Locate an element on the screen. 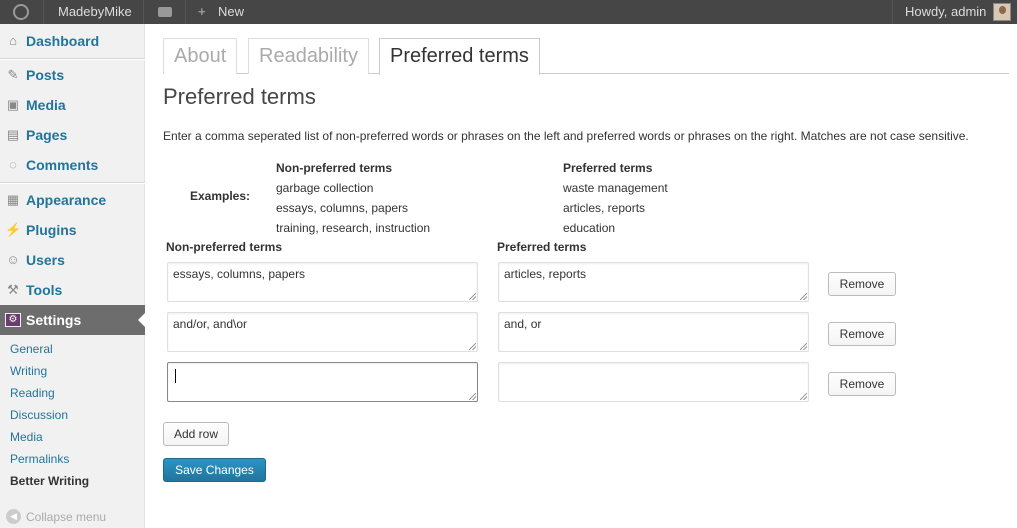 Image resolution: width=1017 pixels, height=528 pixels. howdy-text: Howdy, admin is located at coordinates (946, 11).